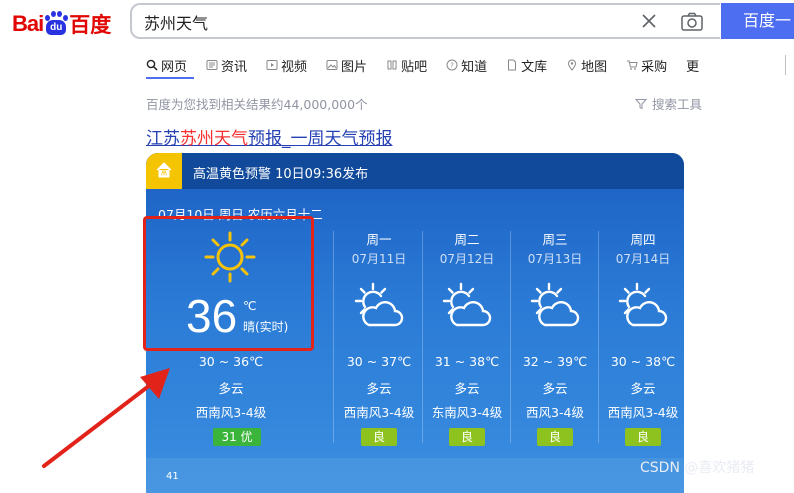 The width and height of the screenshot is (794, 493). I want to click on tab-label: 视频, so click(294, 67).